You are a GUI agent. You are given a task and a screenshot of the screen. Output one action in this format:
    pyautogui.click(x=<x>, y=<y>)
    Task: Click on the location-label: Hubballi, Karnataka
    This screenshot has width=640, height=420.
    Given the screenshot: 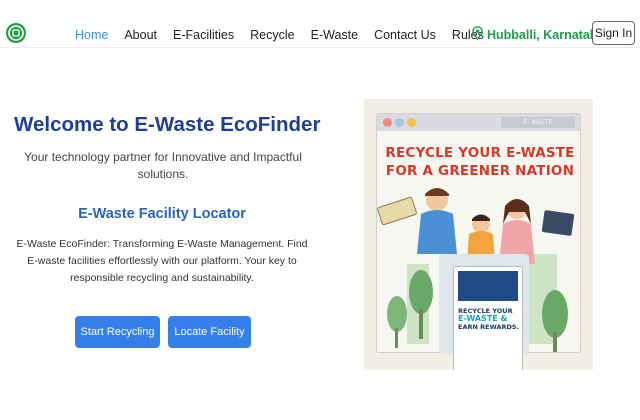 What is the action you would take?
    pyautogui.click(x=545, y=34)
    